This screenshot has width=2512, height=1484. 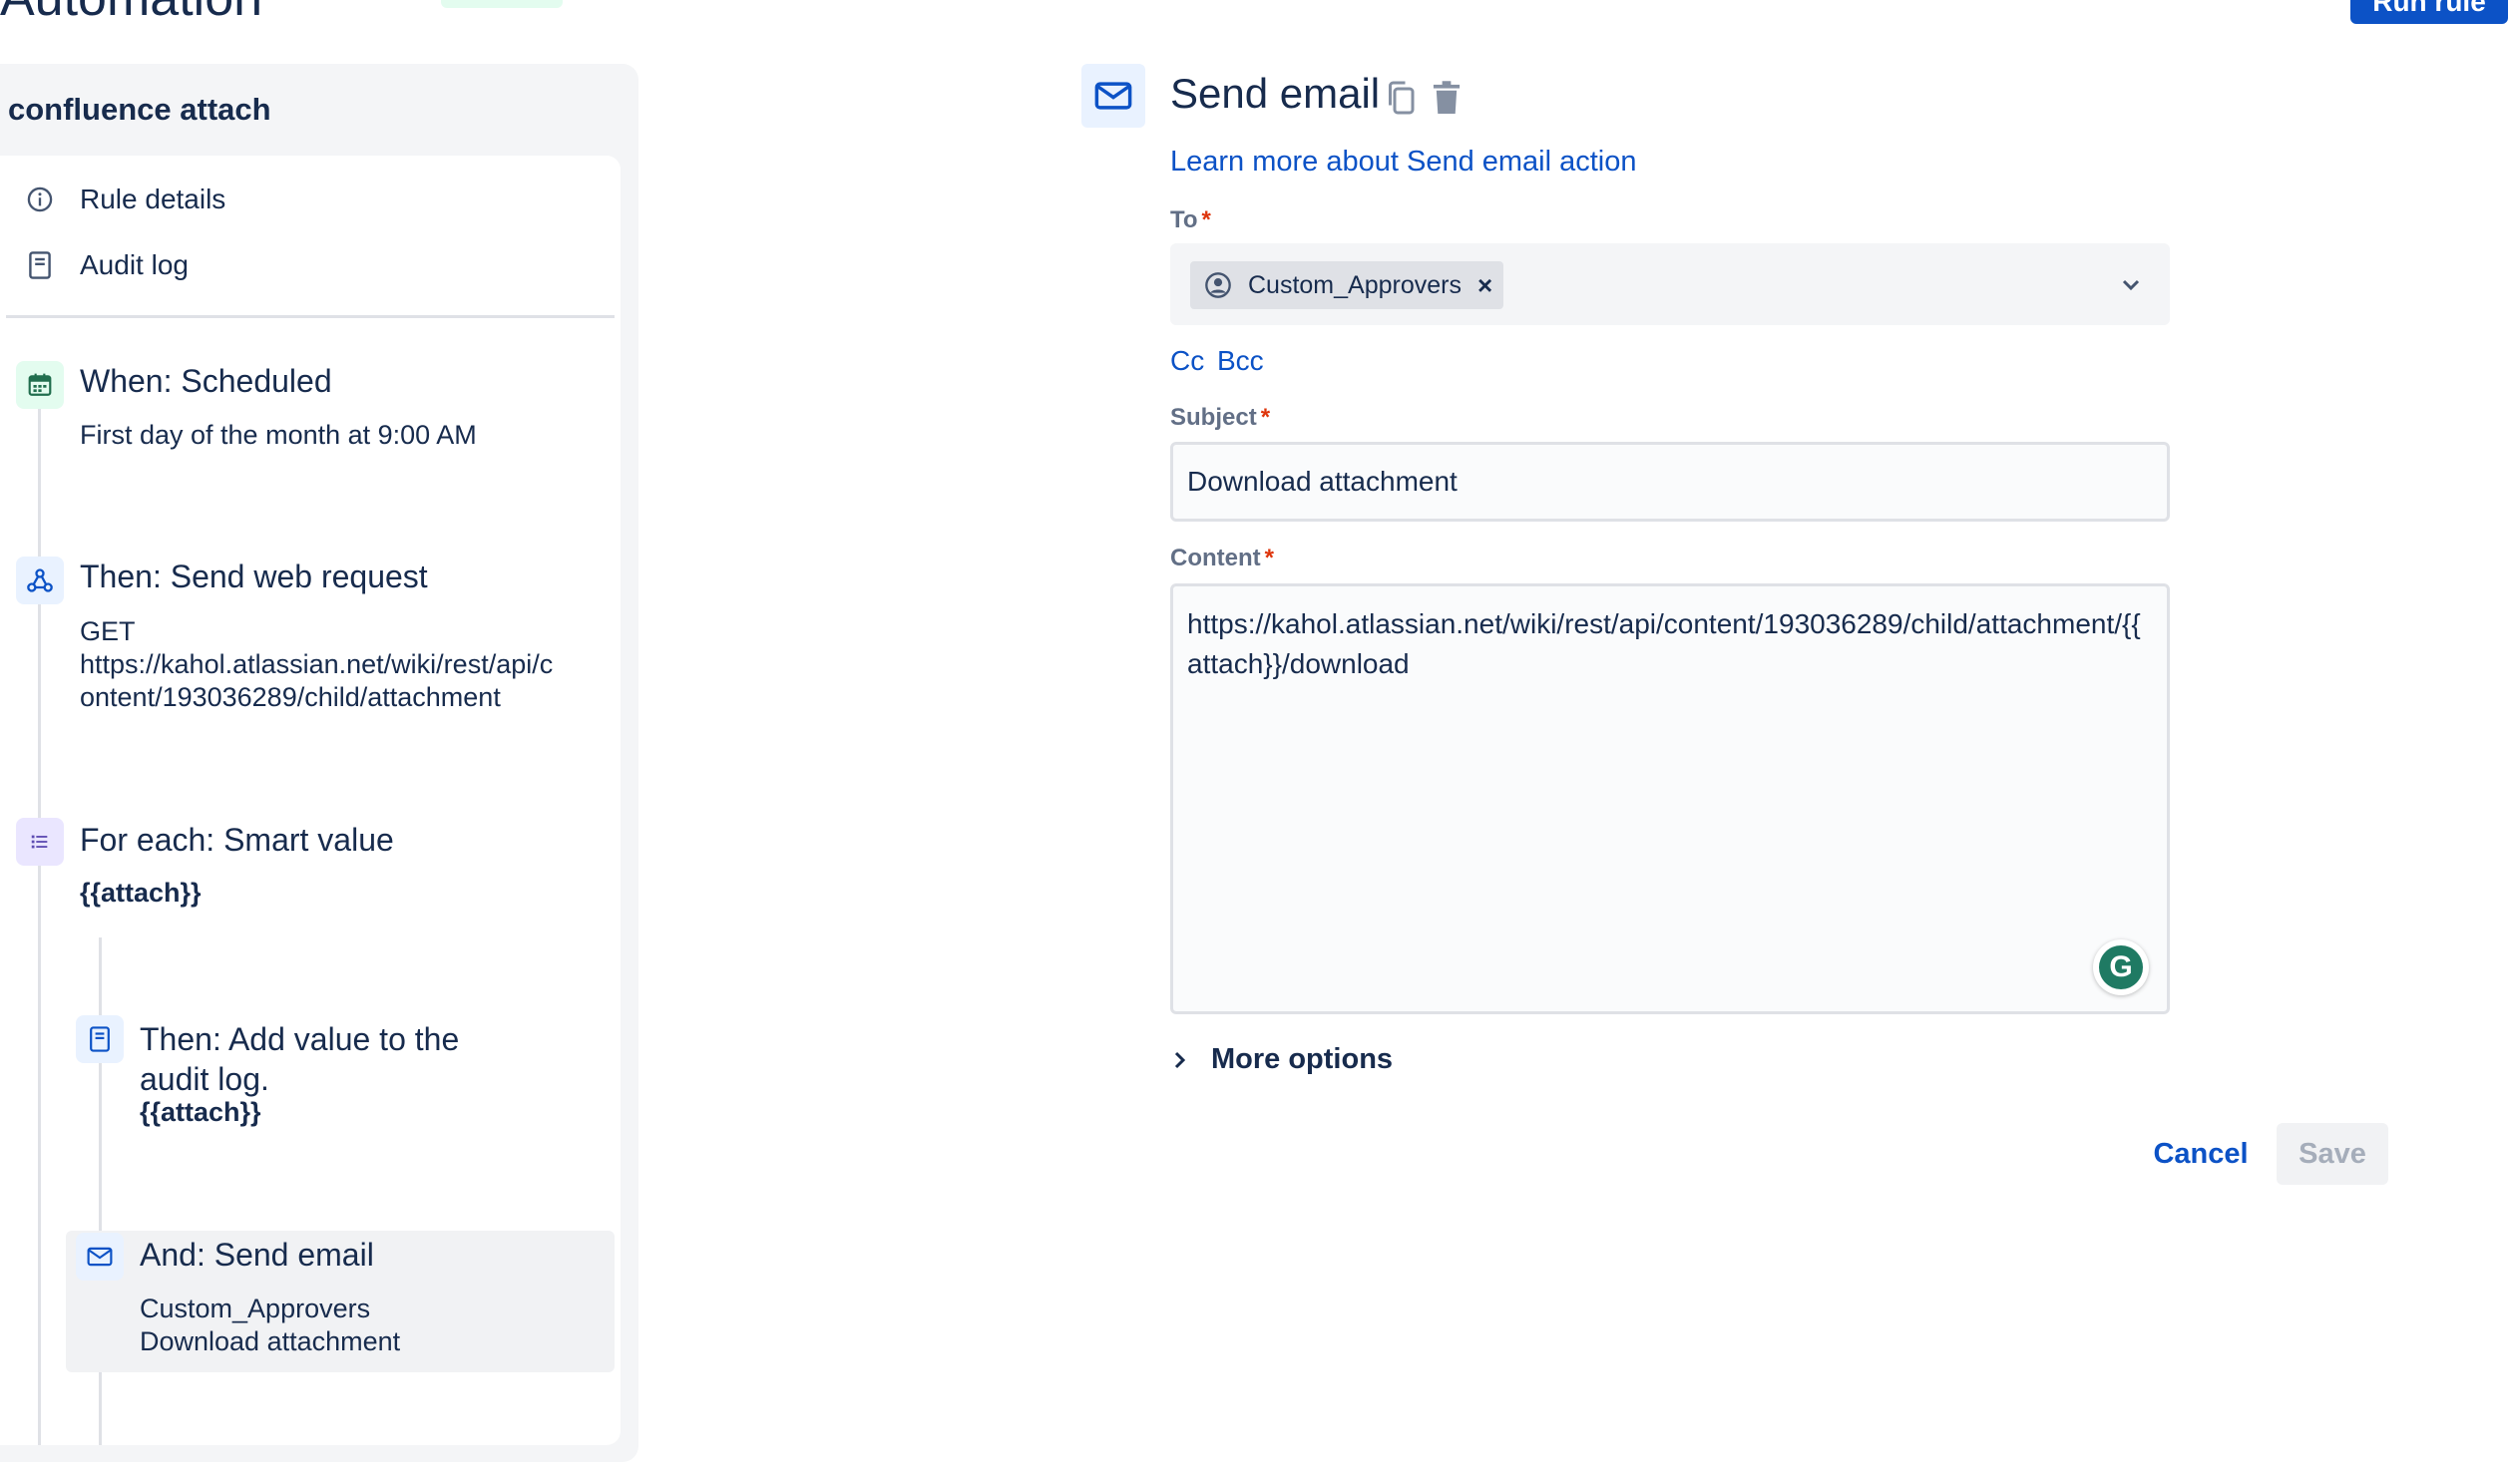 I want to click on info-icon, so click(x=40, y=199).